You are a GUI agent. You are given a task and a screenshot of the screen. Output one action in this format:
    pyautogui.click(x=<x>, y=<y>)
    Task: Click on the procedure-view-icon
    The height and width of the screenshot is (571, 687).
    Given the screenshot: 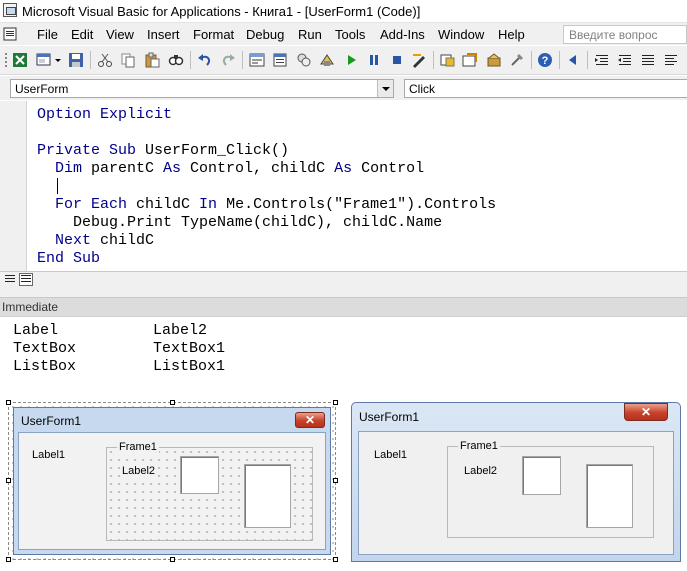 What is the action you would take?
    pyautogui.click(x=10, y=279)
    